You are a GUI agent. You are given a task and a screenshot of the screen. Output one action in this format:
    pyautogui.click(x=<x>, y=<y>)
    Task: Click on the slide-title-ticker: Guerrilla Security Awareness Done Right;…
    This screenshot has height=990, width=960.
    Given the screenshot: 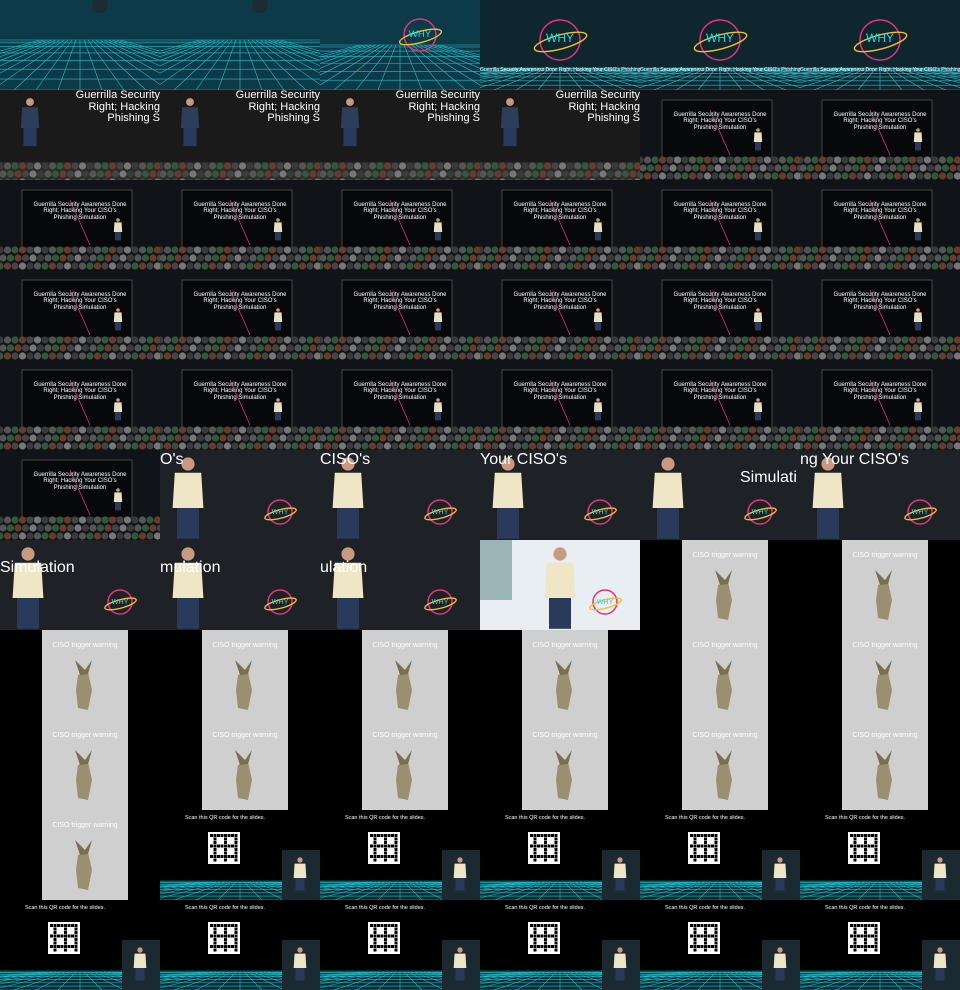 What is the action you would take?
    pyautogui.click(x=880, y=70)
    